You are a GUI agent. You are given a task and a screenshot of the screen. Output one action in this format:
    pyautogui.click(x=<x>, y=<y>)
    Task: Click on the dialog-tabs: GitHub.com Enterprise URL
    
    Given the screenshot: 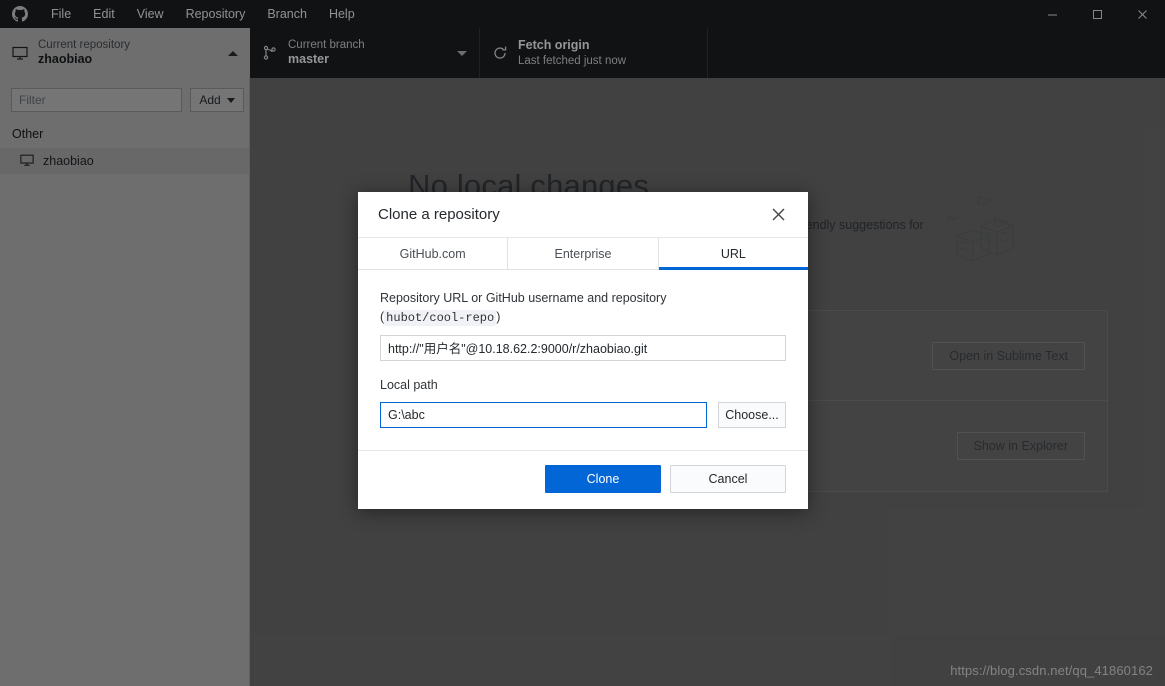 What is the action you would take?
    pyautogui.click(x=583, y=254)
    